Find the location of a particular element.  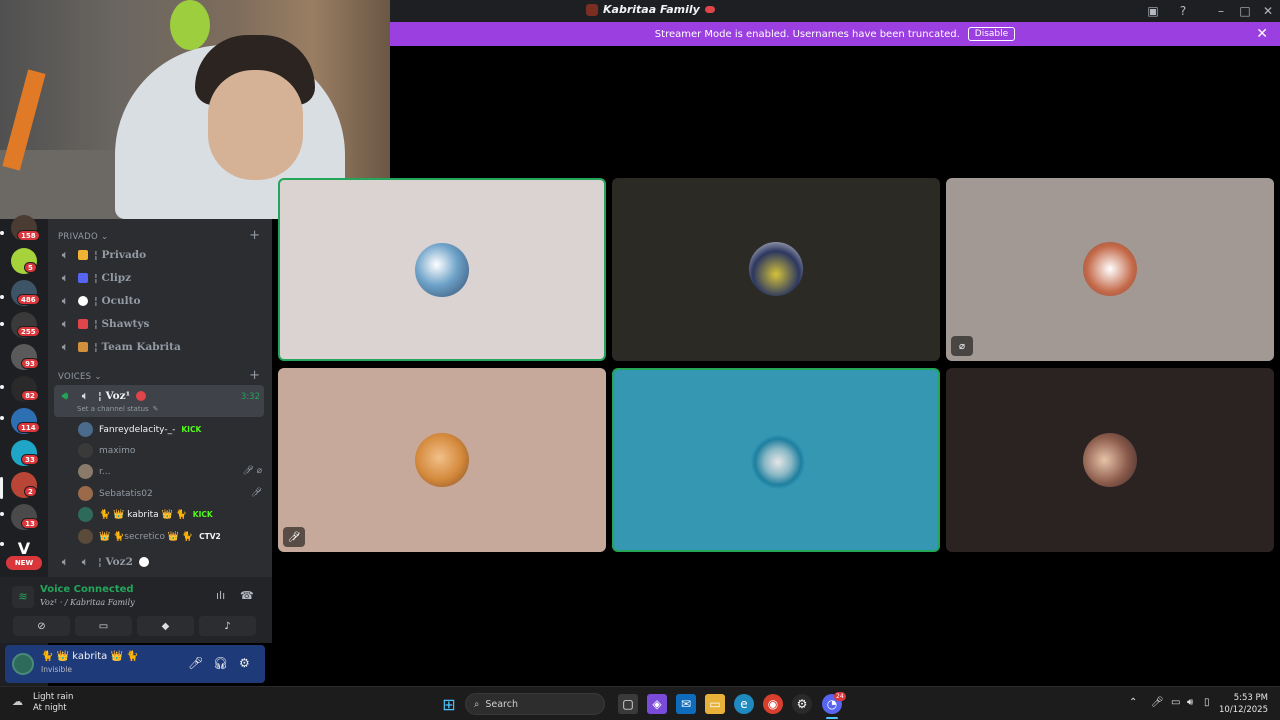

signal-icon: ≋ is located at coordinates (23, 597).